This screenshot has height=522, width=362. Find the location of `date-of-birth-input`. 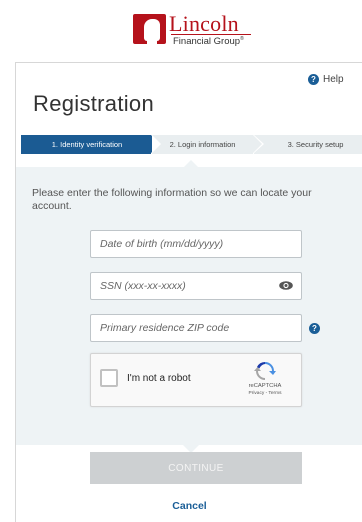

date-of-birth-input is located at coordinates (196, 244).